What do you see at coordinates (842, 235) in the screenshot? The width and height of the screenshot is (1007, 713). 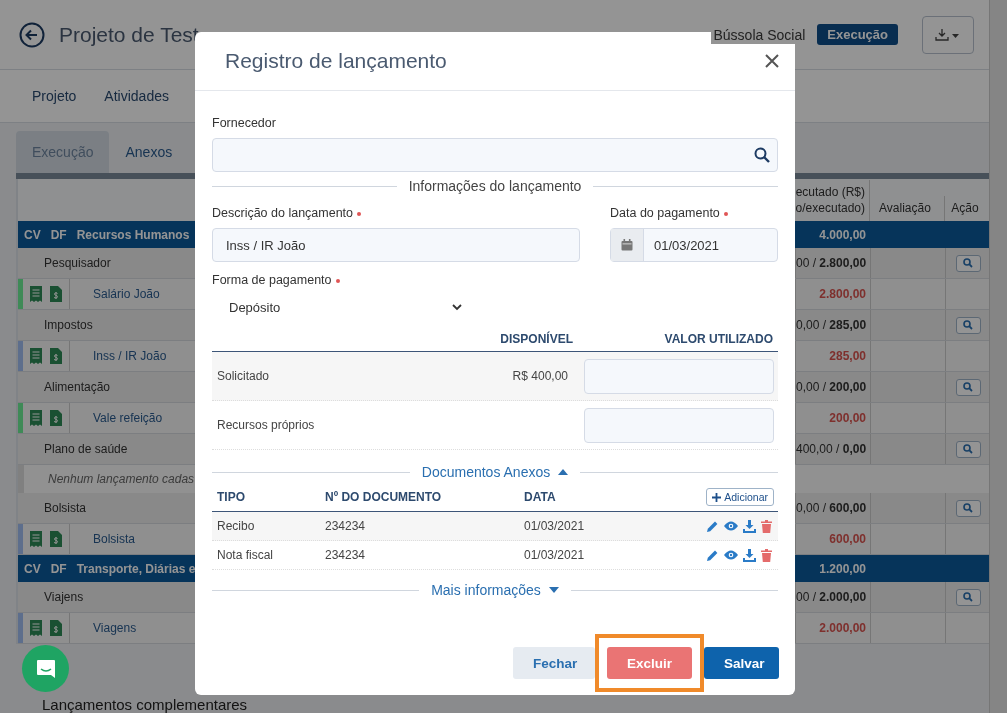 I see `table-cell-text: 4.000,00` at bounding box center [842, 235].